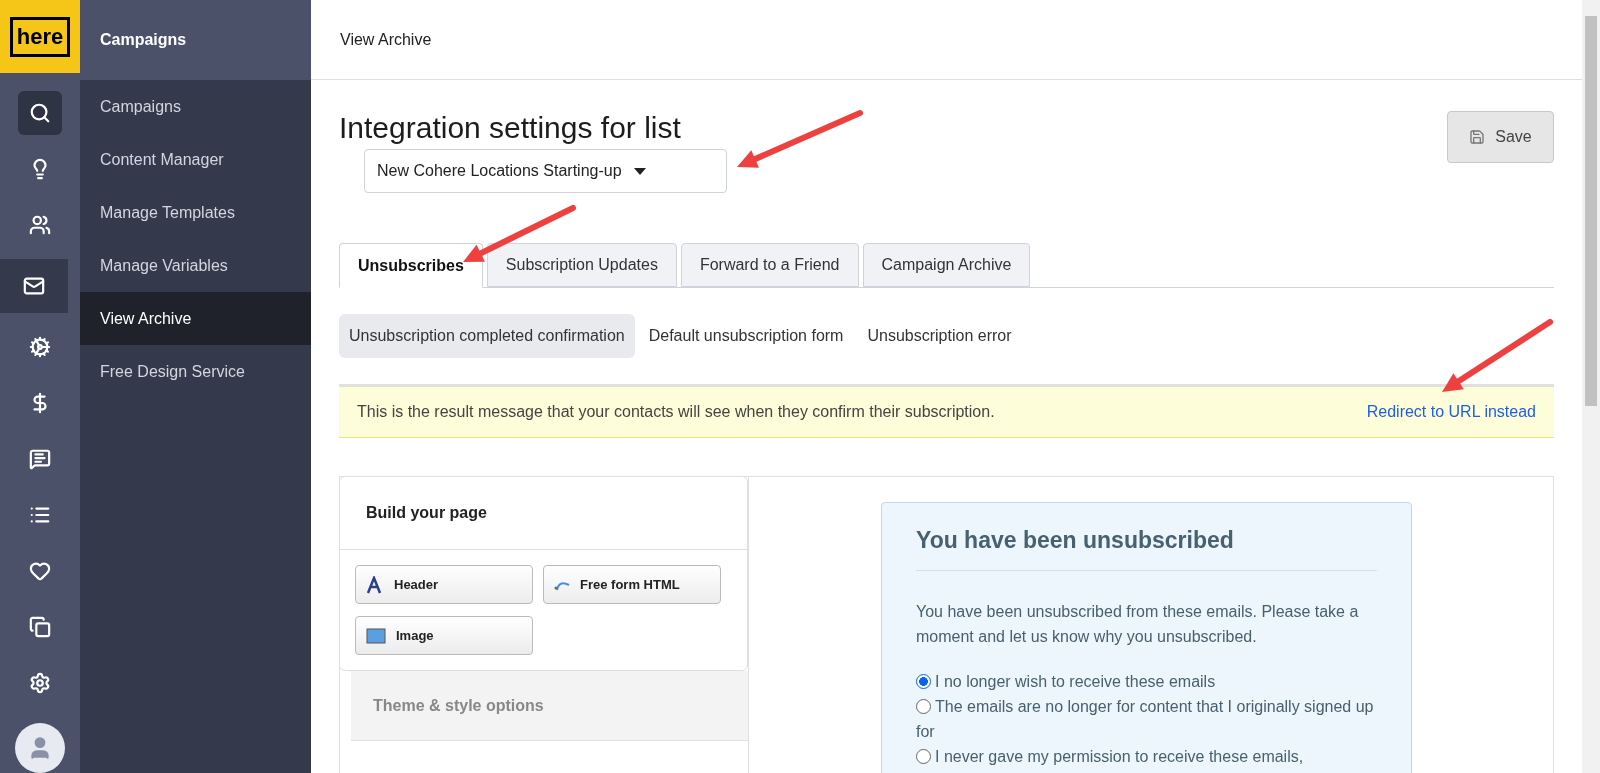 The width and height of the screenshot is (1600, 773). What do you see at coordinates (1146, 756) in the screenshot?
I see `radio-option: I never gave my permission to receive these emails,` at bounding box center [1146, 756].